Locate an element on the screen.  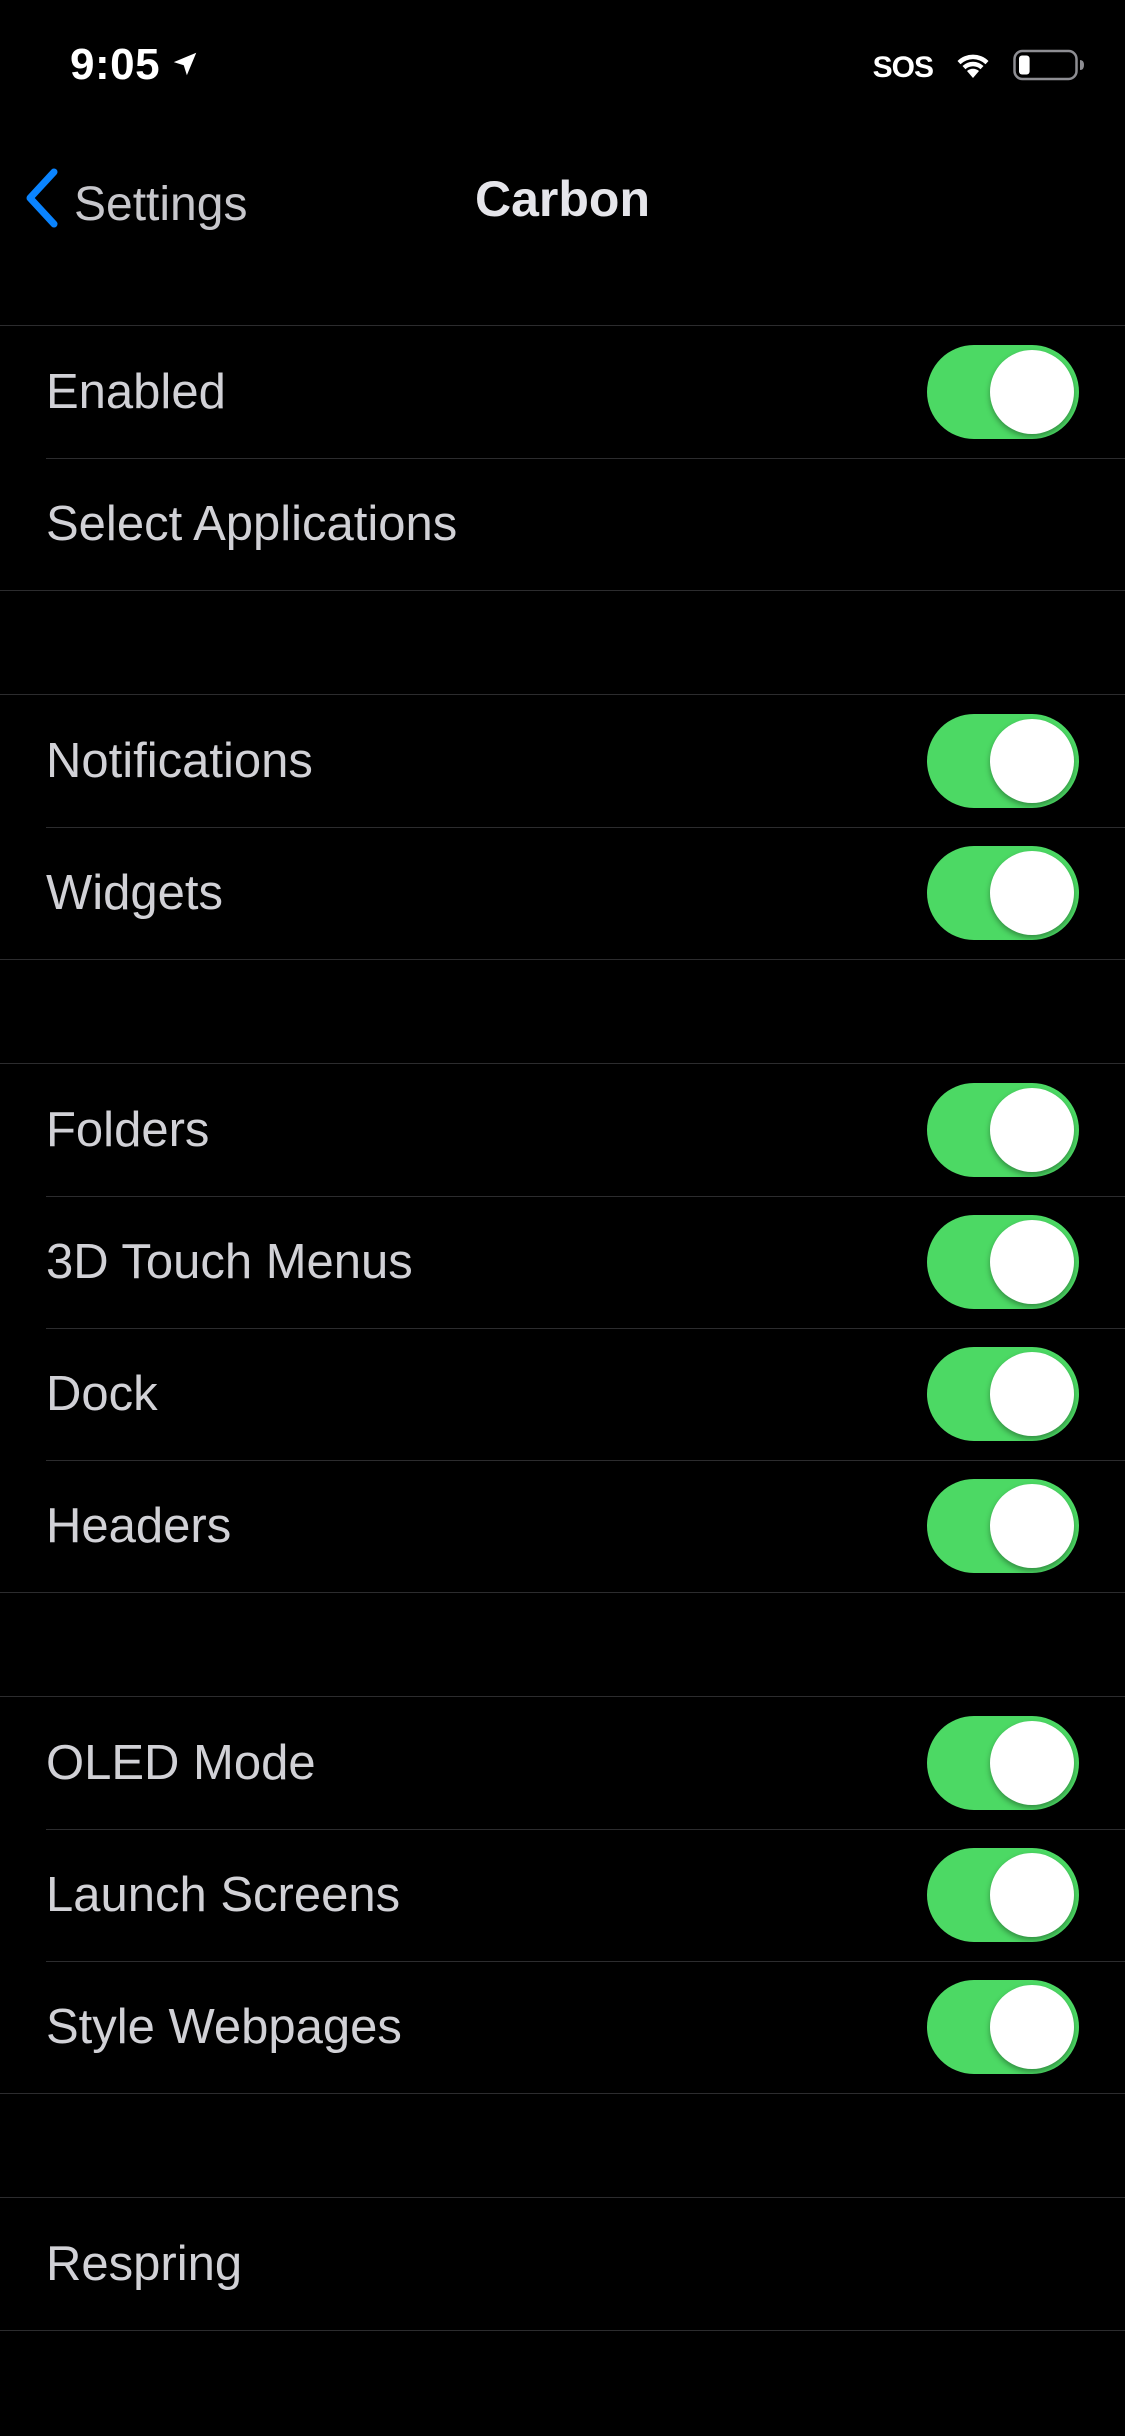
row-enabled: Enabled is located at coordinates (562, 392).